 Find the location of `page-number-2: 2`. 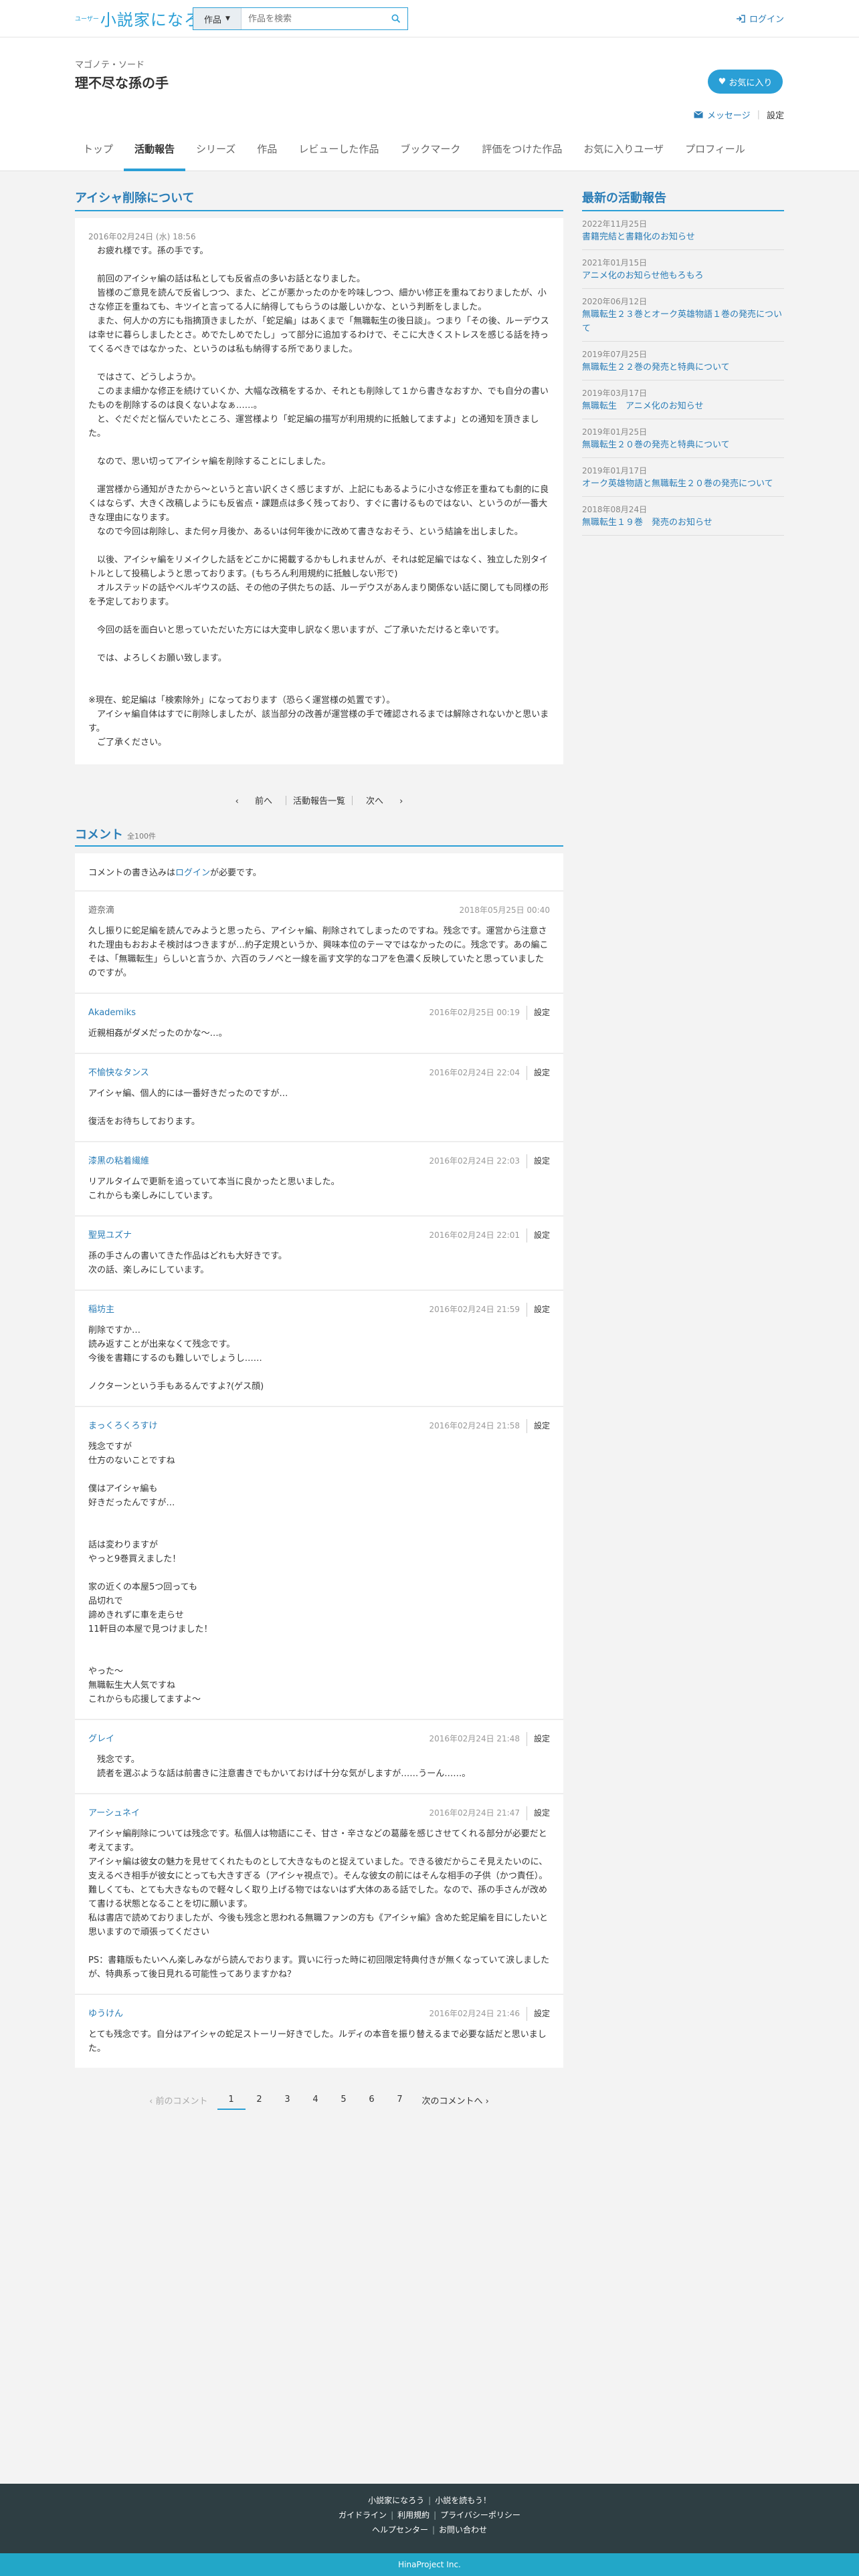

page-number-2: 2 is located at coordinates (260, 2100).